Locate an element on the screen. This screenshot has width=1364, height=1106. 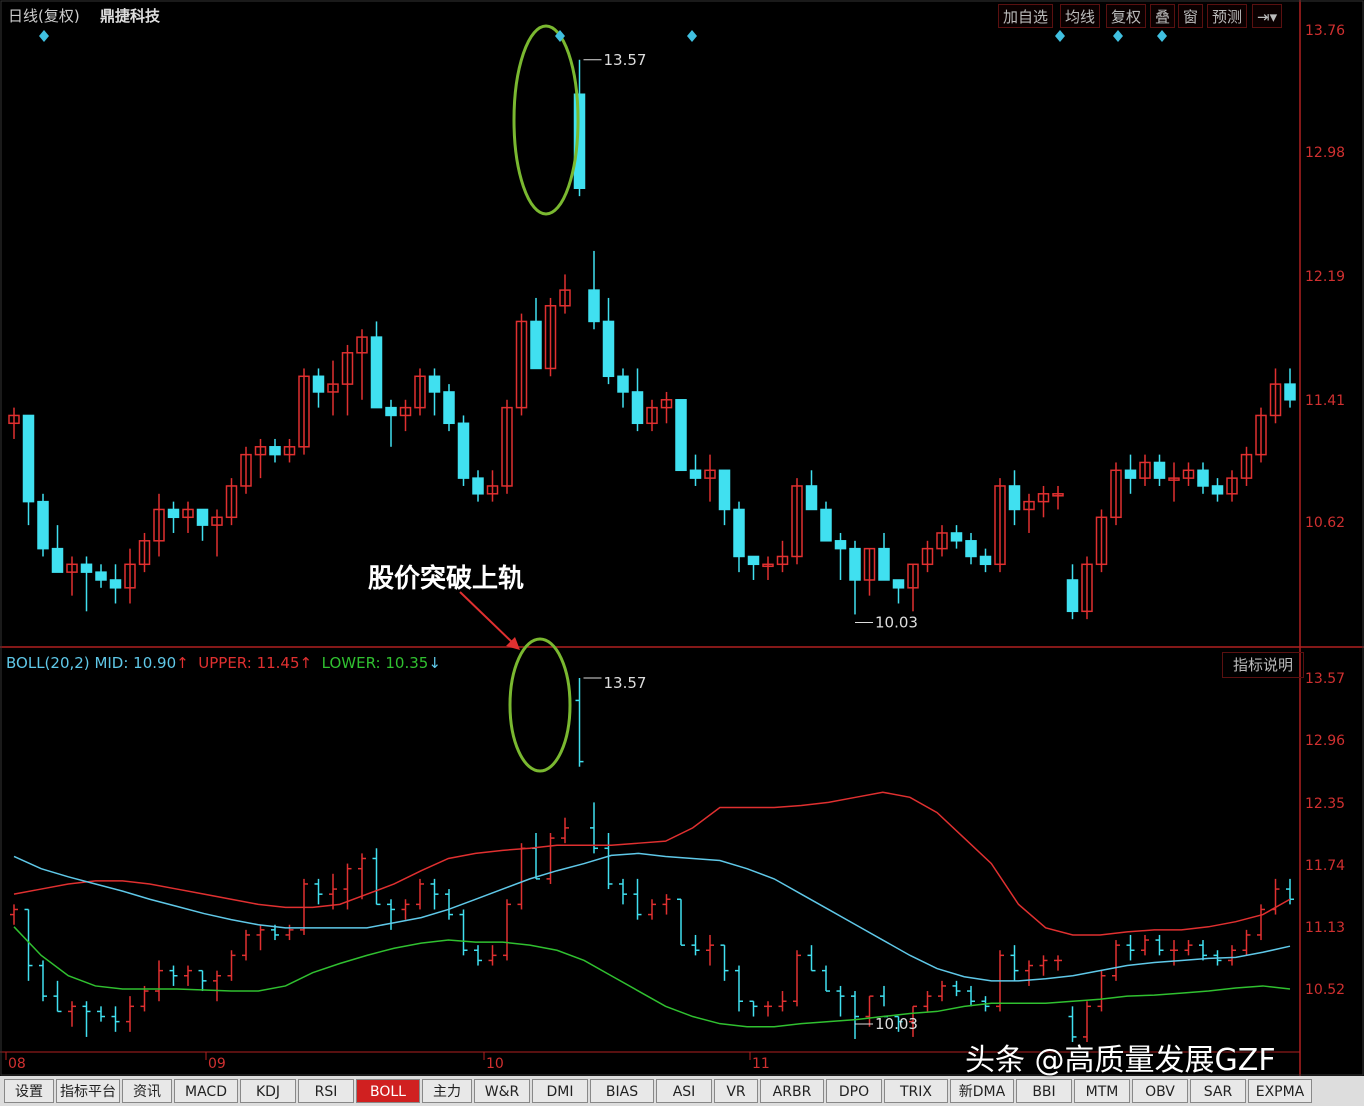
stock-name: 鼎捷科技 is located at coordinates (130, 16).